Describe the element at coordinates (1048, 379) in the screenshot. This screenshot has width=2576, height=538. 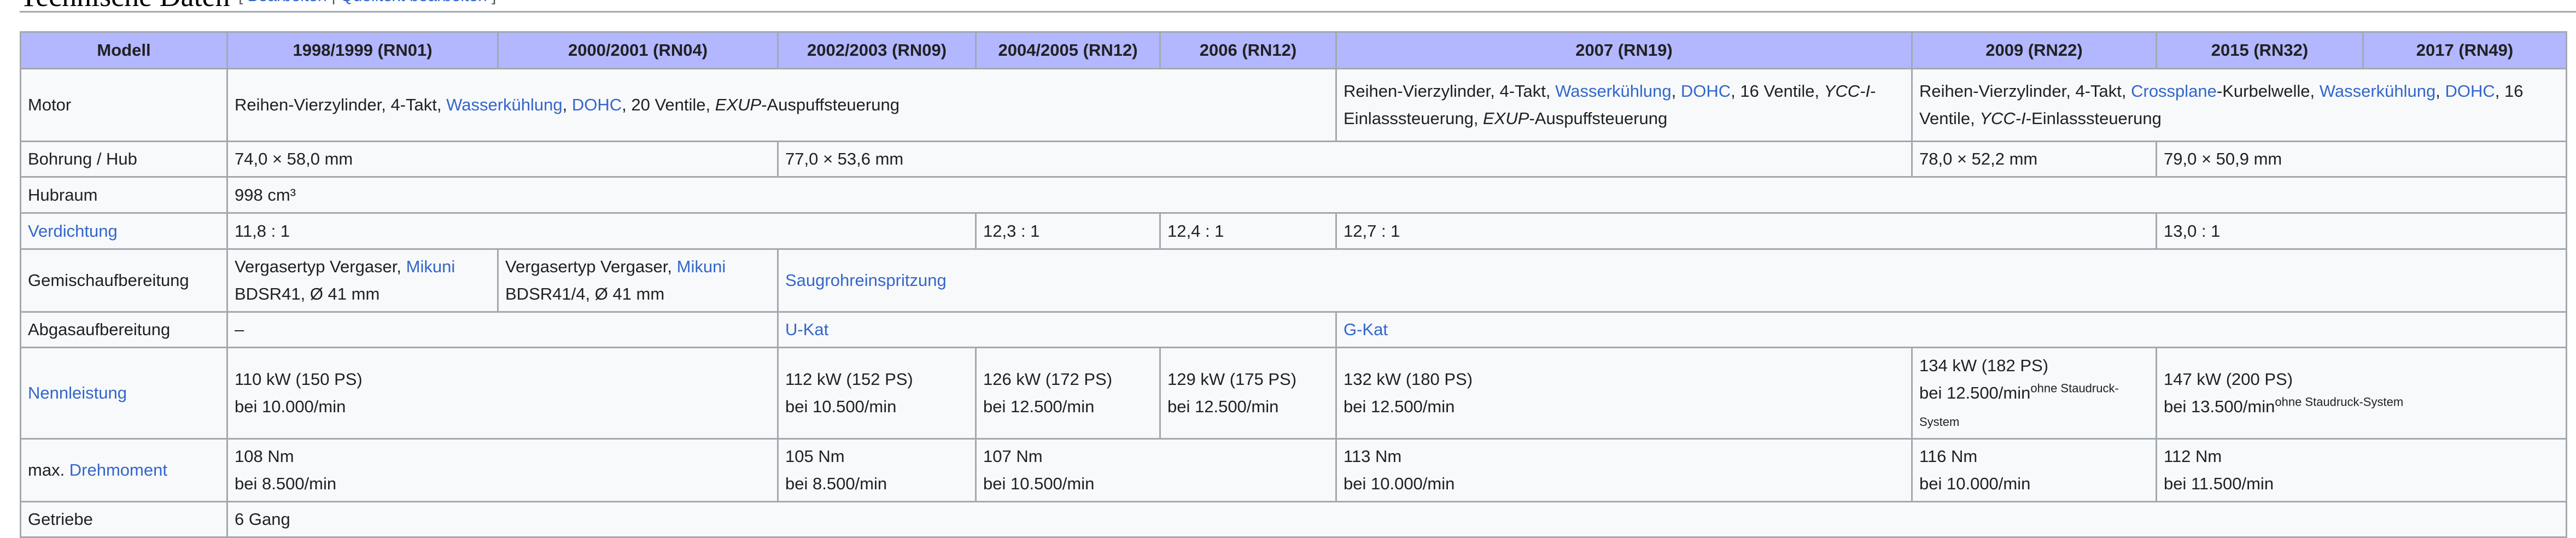
I see `power-value: 126 kW (172 PS)` at that location.